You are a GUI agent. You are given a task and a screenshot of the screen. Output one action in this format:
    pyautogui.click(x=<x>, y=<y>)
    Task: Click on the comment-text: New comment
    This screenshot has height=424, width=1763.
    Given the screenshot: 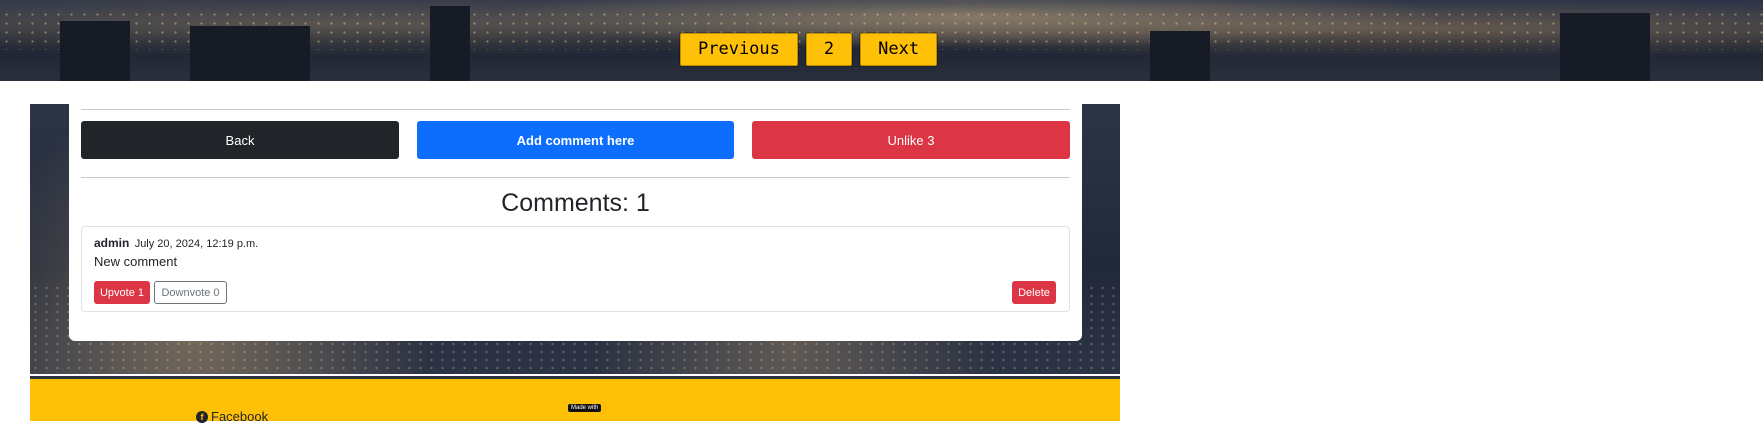 What is the action you would take?
    pyautogui.click(x=136, y=261)
    